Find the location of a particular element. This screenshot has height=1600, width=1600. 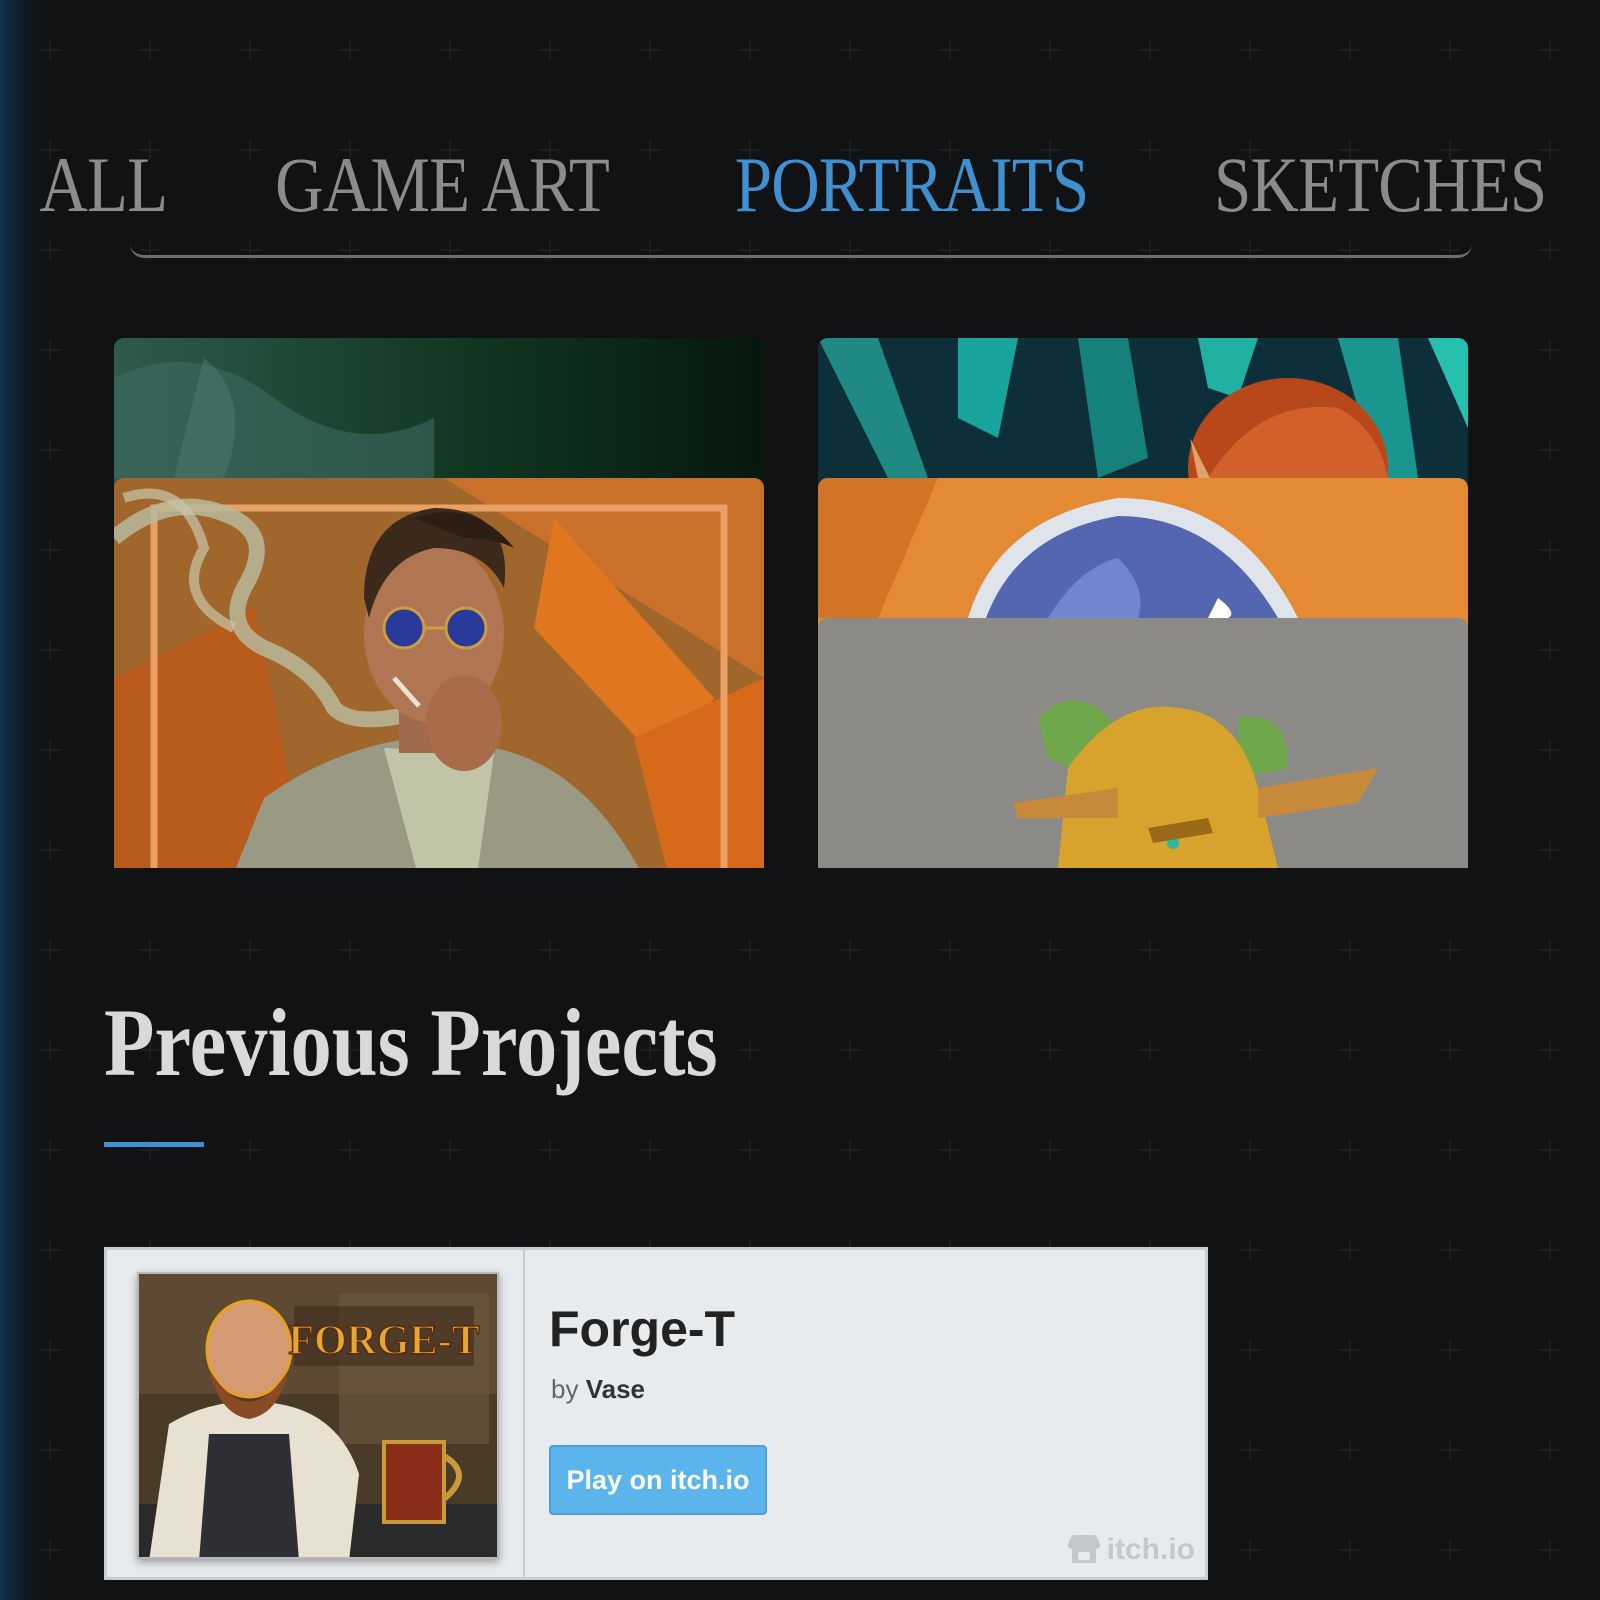

cover-logo-text: FORGE-T is located at coordinates (383, 1341).